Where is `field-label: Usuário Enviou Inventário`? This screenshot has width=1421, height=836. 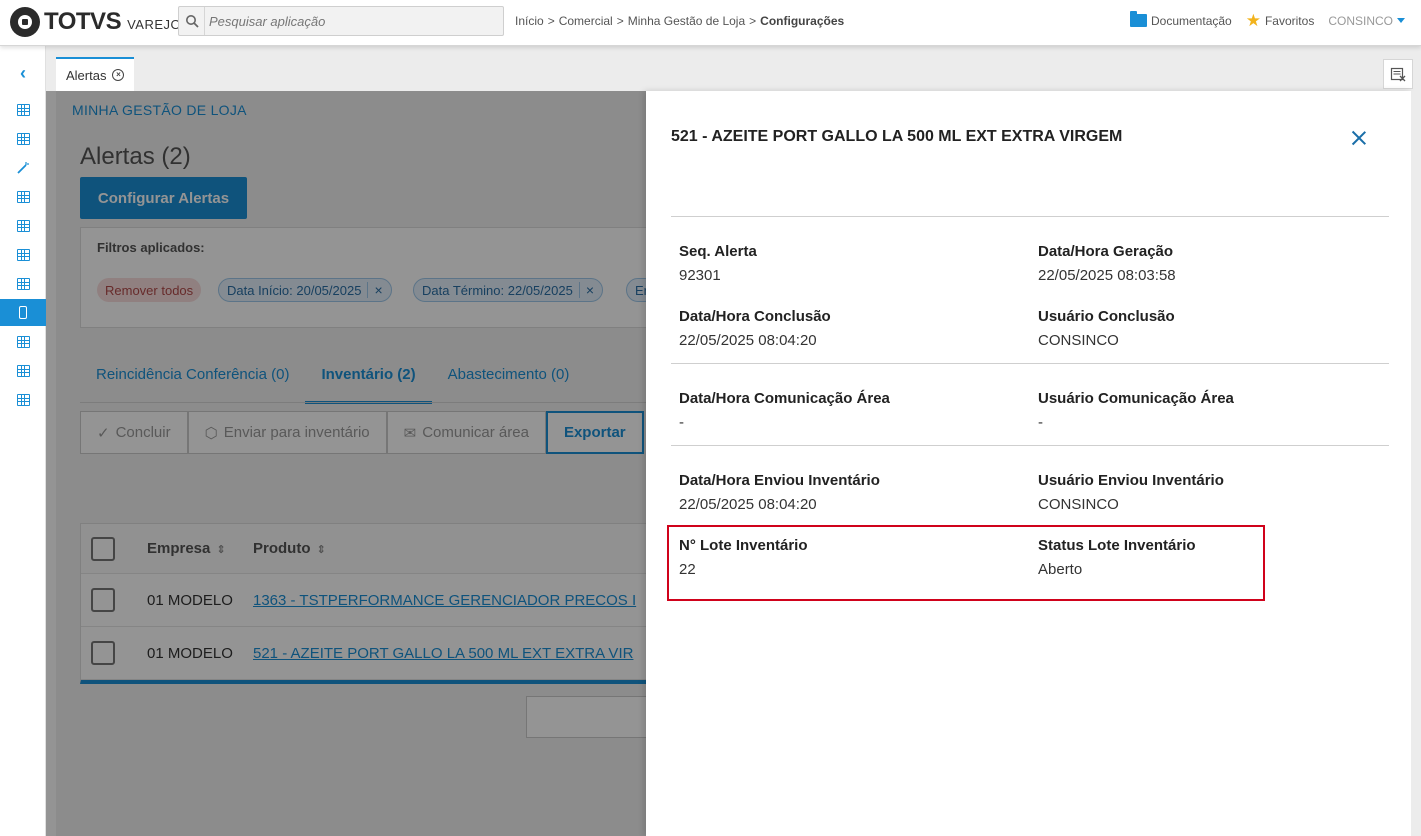 field-label: Usuário Enviou Inventário is located at coordinates (1131, 480).